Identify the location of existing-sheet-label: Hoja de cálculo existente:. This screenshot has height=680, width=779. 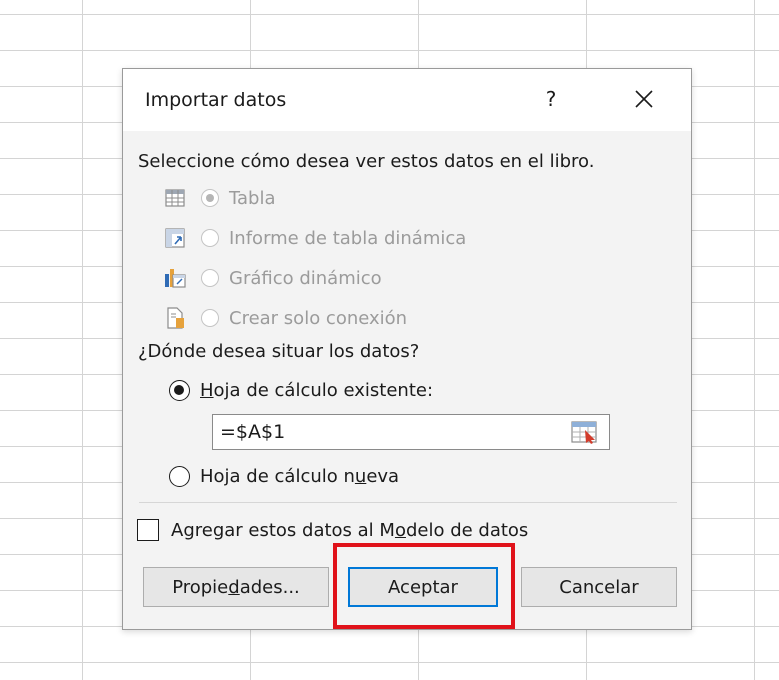
(317, 390).